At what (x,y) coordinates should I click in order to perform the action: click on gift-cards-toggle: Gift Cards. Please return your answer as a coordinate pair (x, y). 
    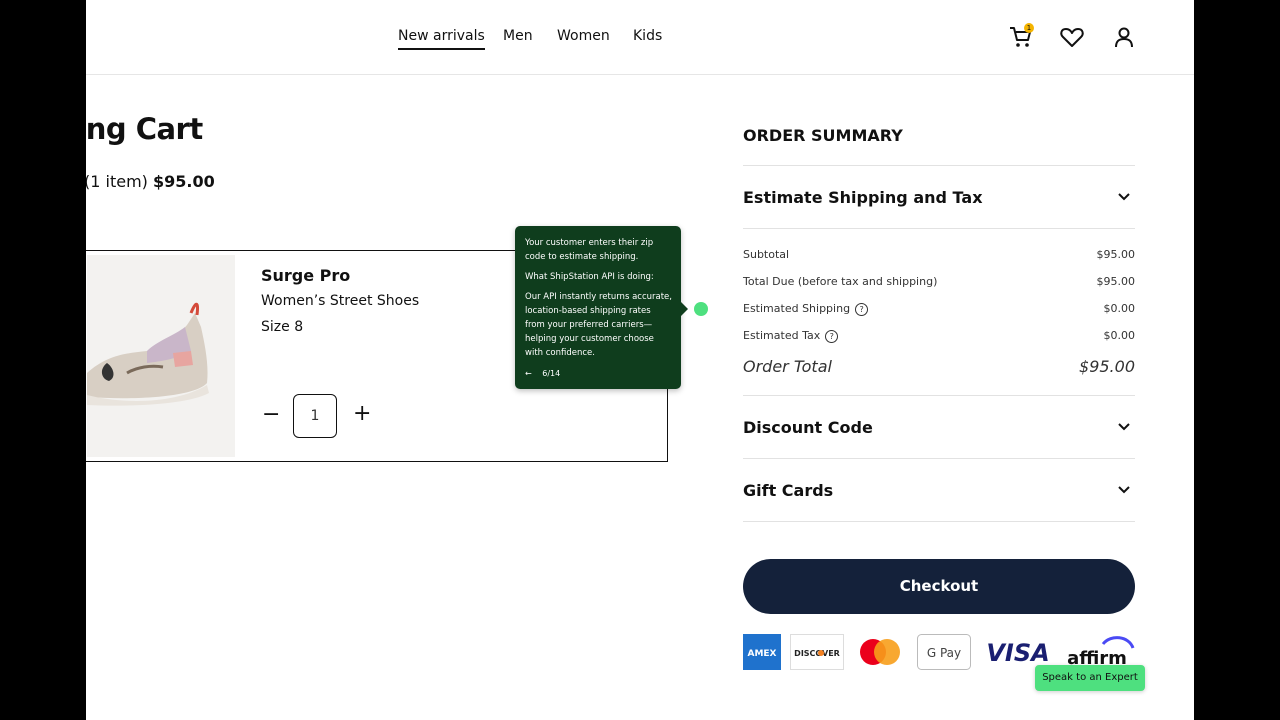
    Looking at the image, I should click on (788, 490).